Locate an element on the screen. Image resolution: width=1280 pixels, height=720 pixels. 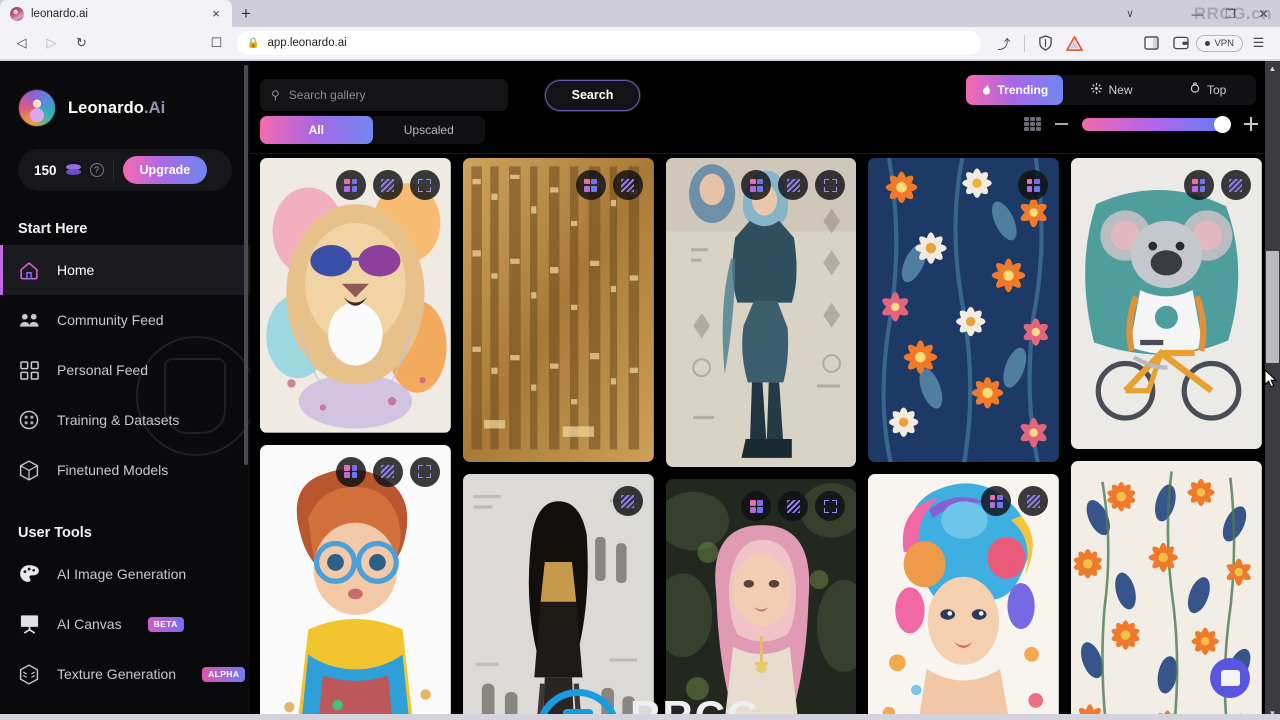
brave-rewards-icon is located at coordinates (1074, 43).